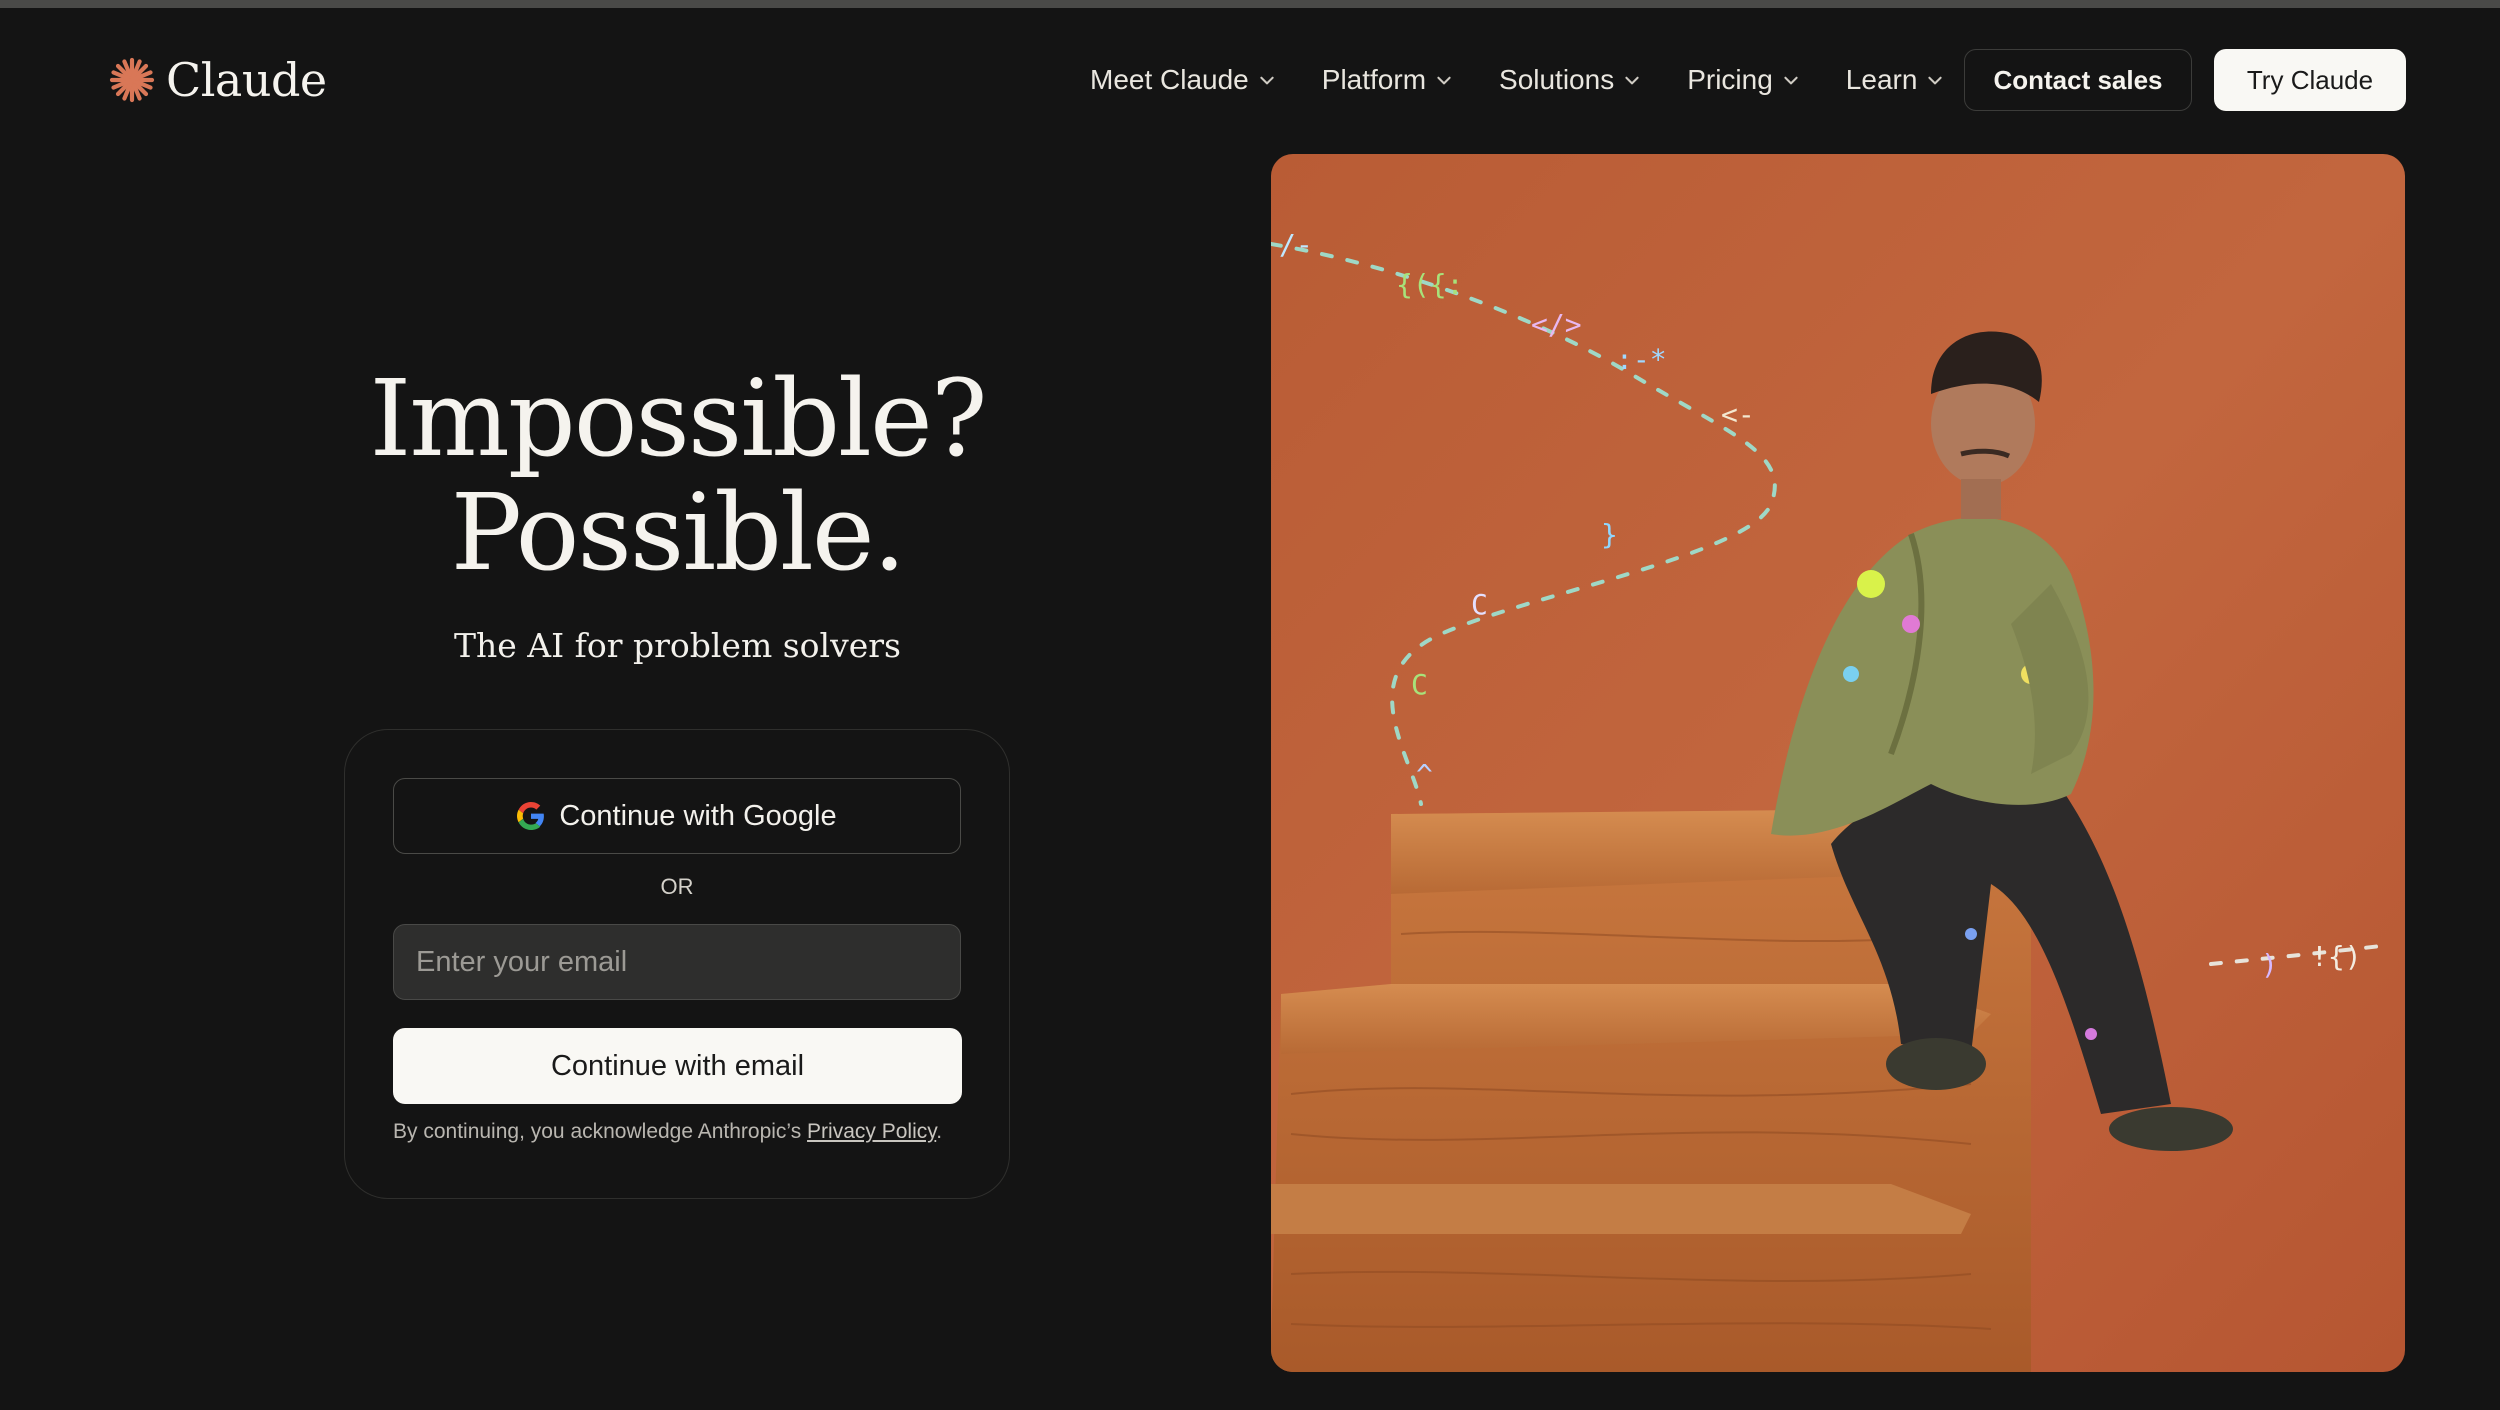 The image size is (2500, 1410). What do you see at coordinates (677, 1066) in the screenshot?
I see `continue-with-email-button: Continue with email` at bounding box center [677, 1066].